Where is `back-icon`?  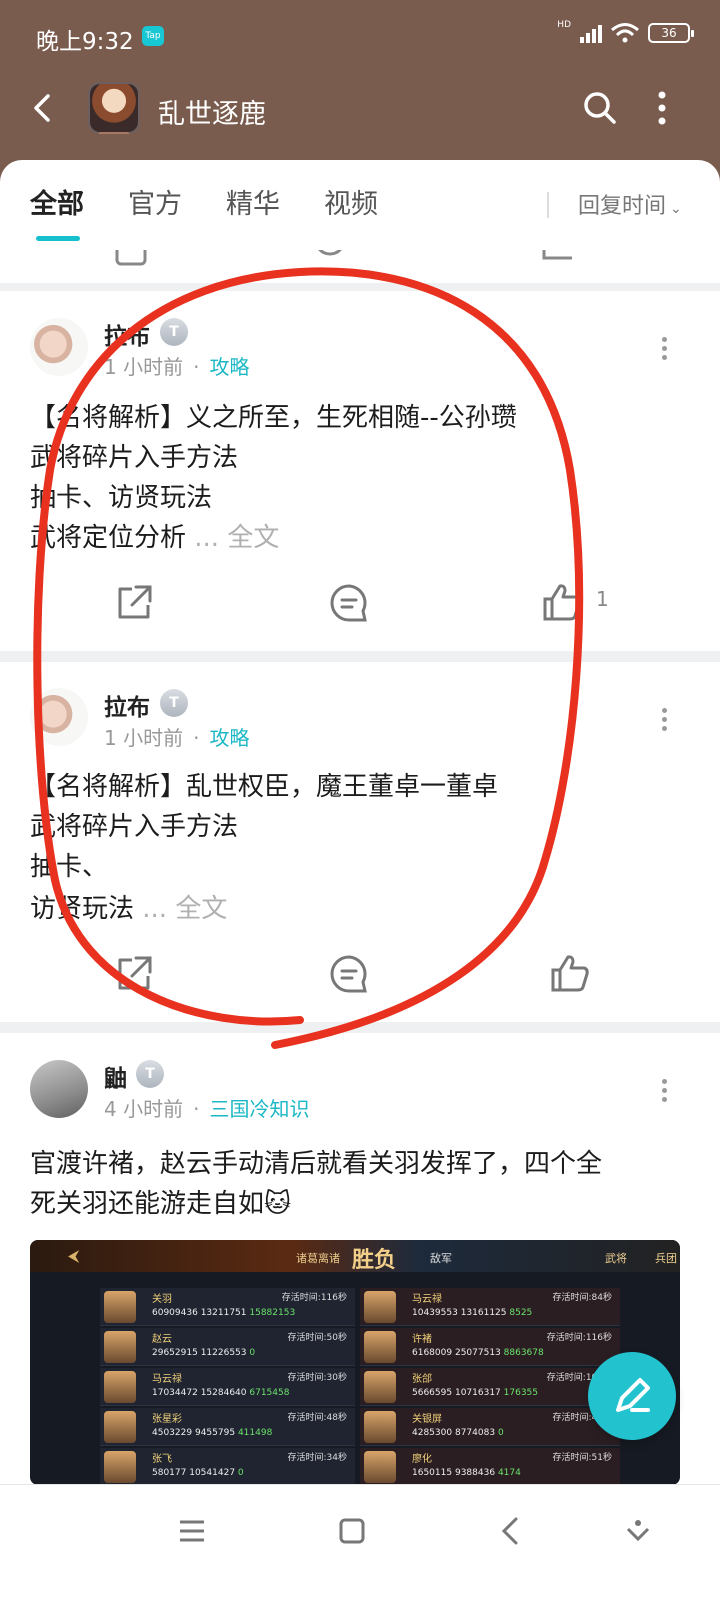
back-icon is located at coordinates (512, 1531).